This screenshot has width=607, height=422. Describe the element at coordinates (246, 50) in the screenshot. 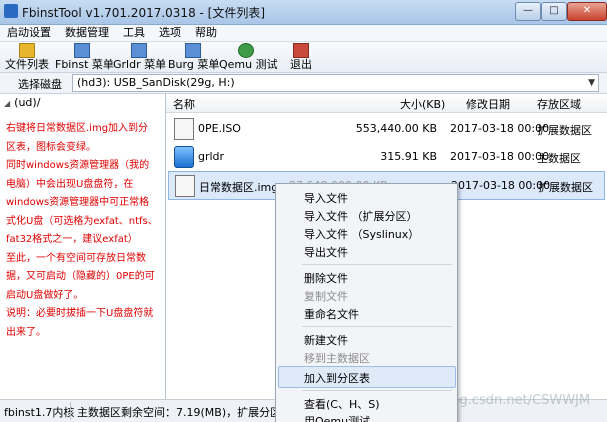

I see `qemu-icon` at that location.